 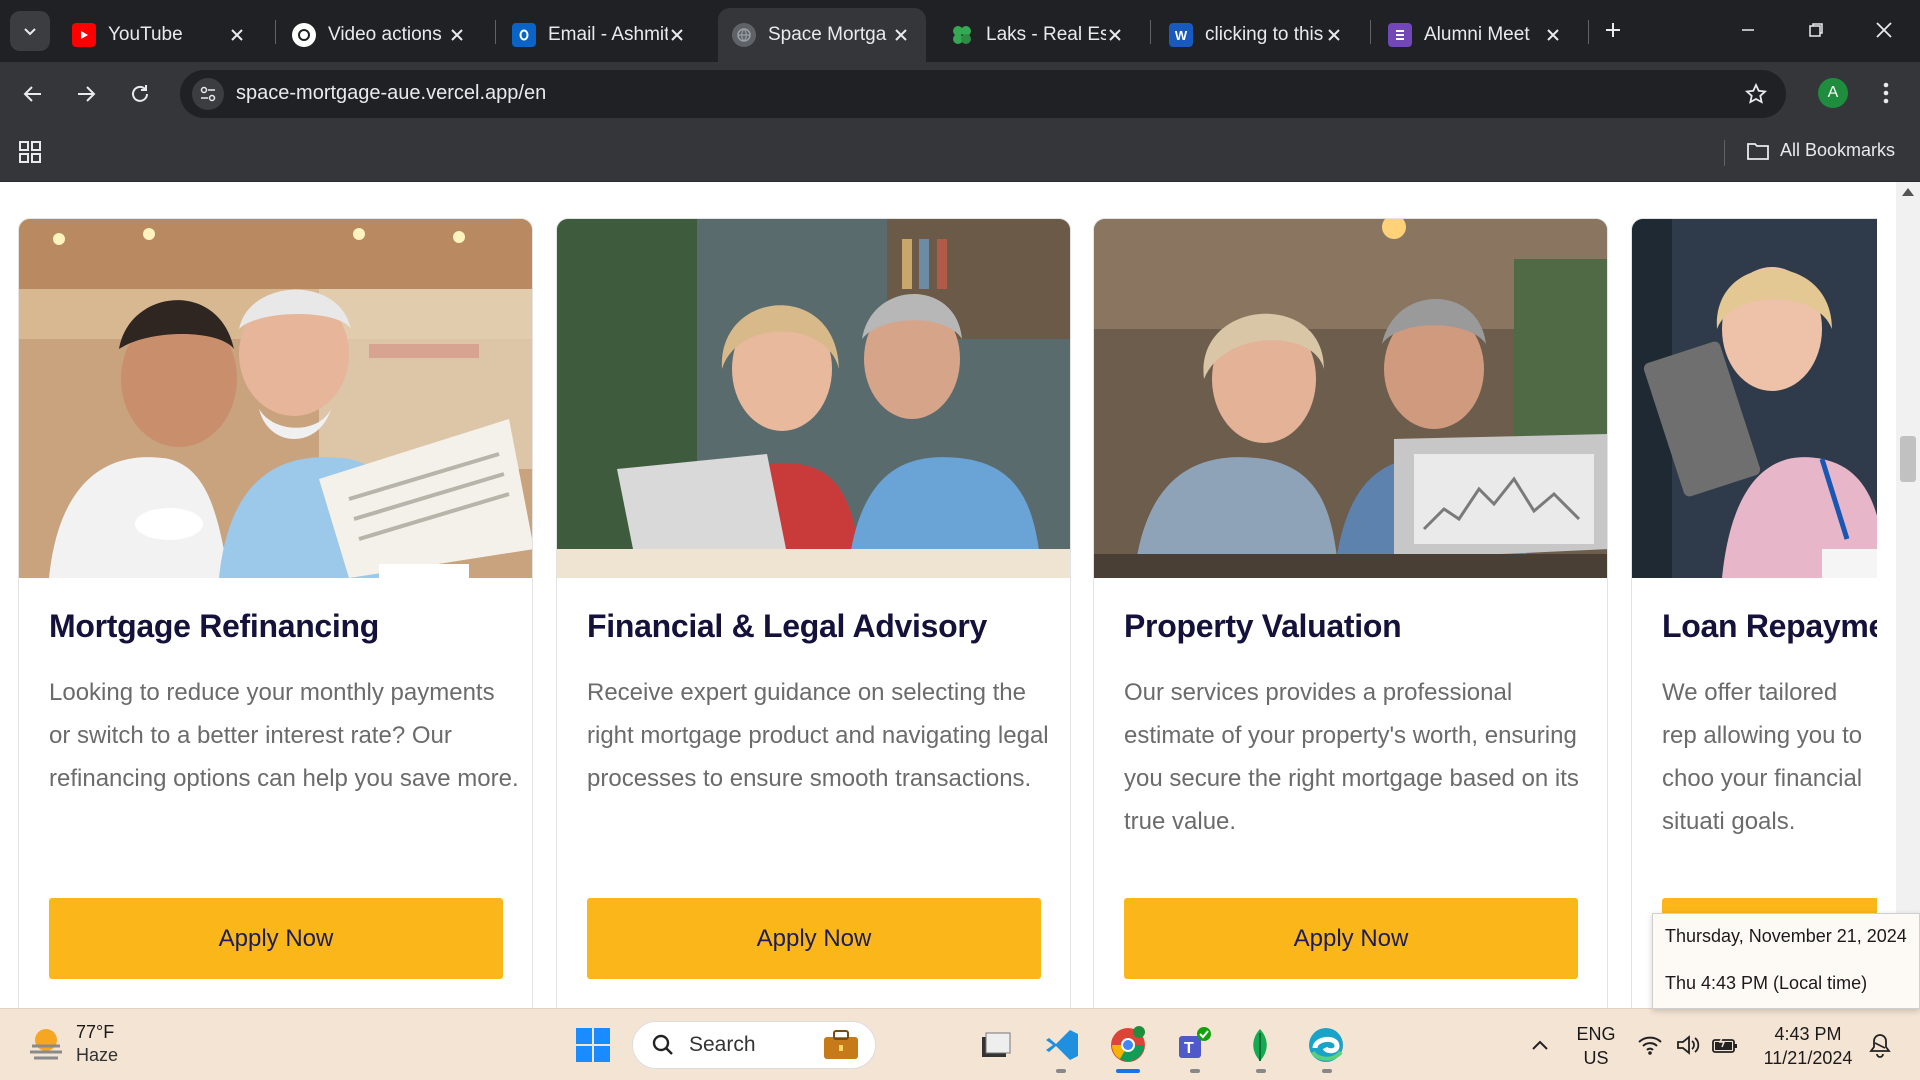 What do you see at coordinates (1754, 398) in the screenshot?
I see `woman-with-tablet-photo` at bounding box center [1754, 398].